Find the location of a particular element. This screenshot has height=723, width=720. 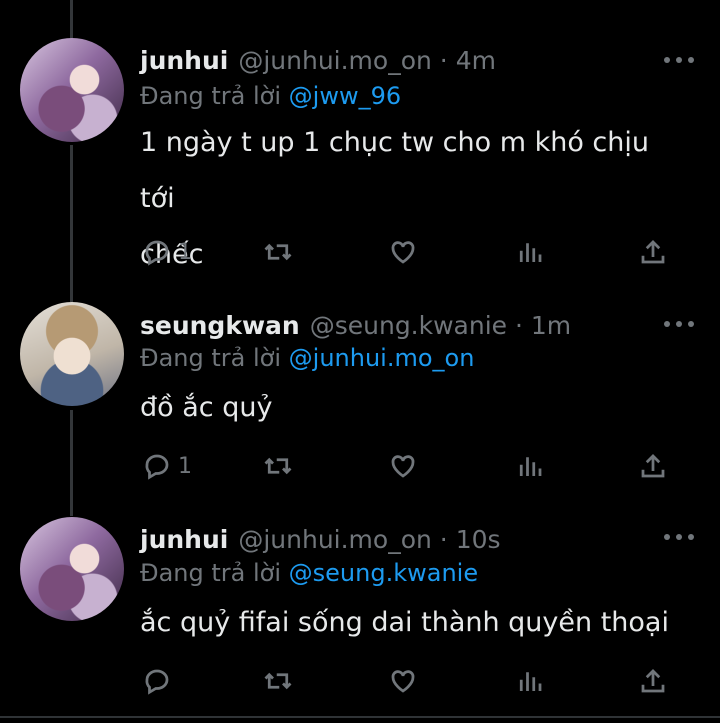

tweet-actions is located at coordinates (412, 681).